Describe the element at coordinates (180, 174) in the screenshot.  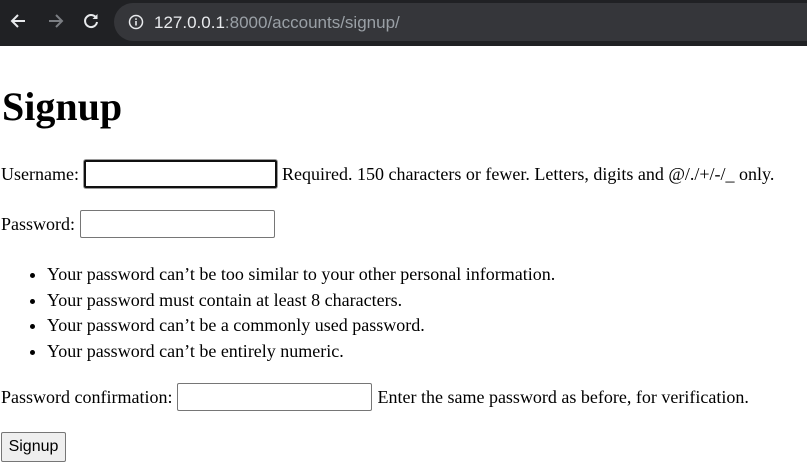
I see `username-input` at that location.